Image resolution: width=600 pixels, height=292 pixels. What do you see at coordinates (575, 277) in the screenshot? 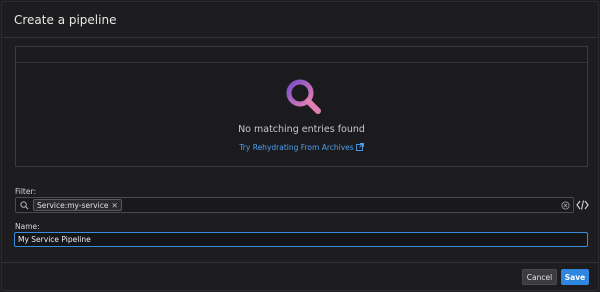
I see `save-button: Save` at bounding box center [575, 277].